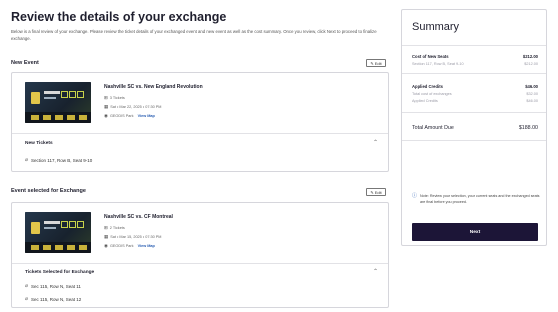  Describe the element at coordinates (475, 64) in the screenshot. I see `cost-detail-row: Section 117, Row B, Seat 9-10 $212.00` at that location.